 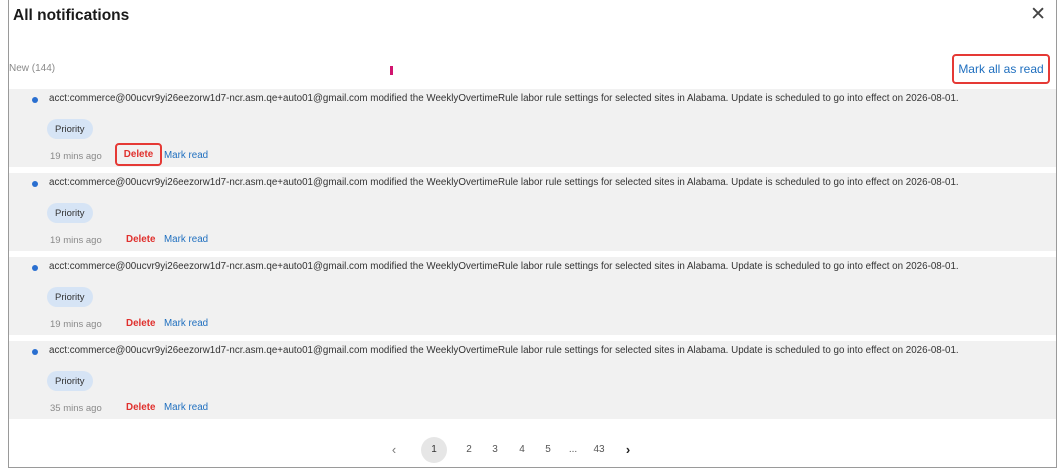 What do you see at coordinates (532, 19) in the screenshot?
I see `dialog-header: All notifications ✕` at bounding box center [532, 19].